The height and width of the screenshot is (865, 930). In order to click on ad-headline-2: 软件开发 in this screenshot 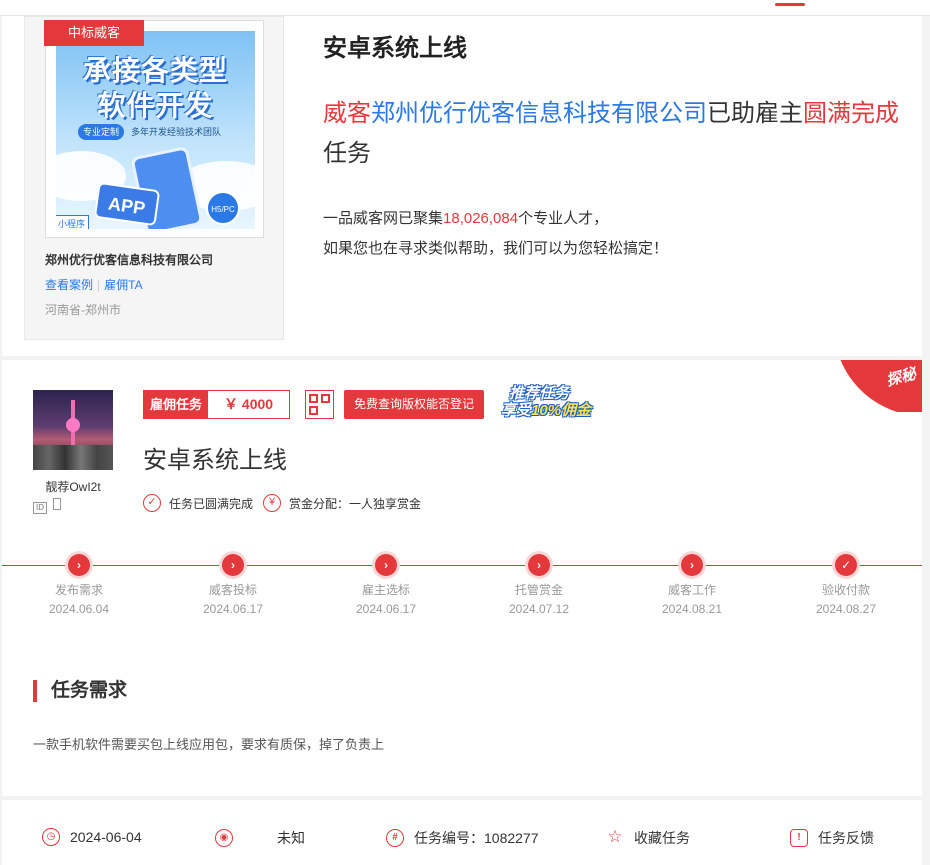, I will do `click(155, 105)`.